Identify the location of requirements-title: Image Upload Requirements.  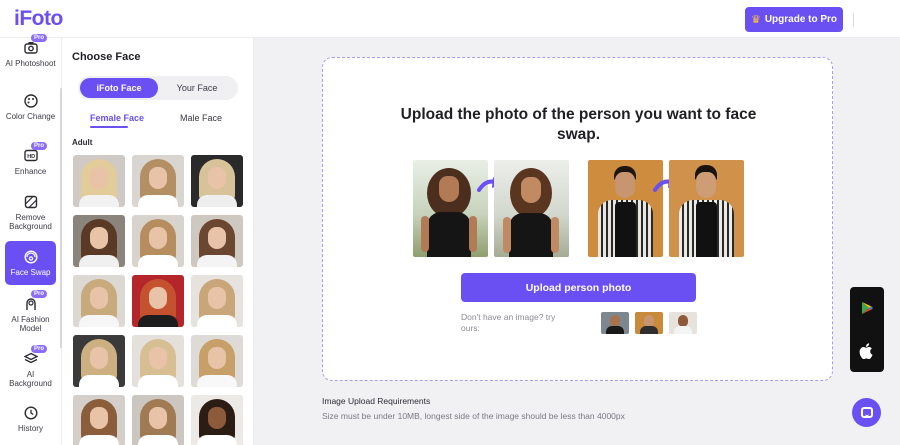
(376, 401).